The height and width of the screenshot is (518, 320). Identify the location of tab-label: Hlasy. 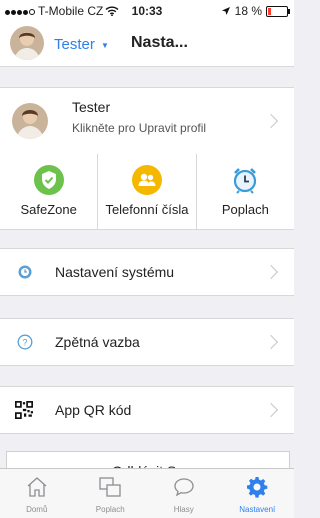
(183, 509).